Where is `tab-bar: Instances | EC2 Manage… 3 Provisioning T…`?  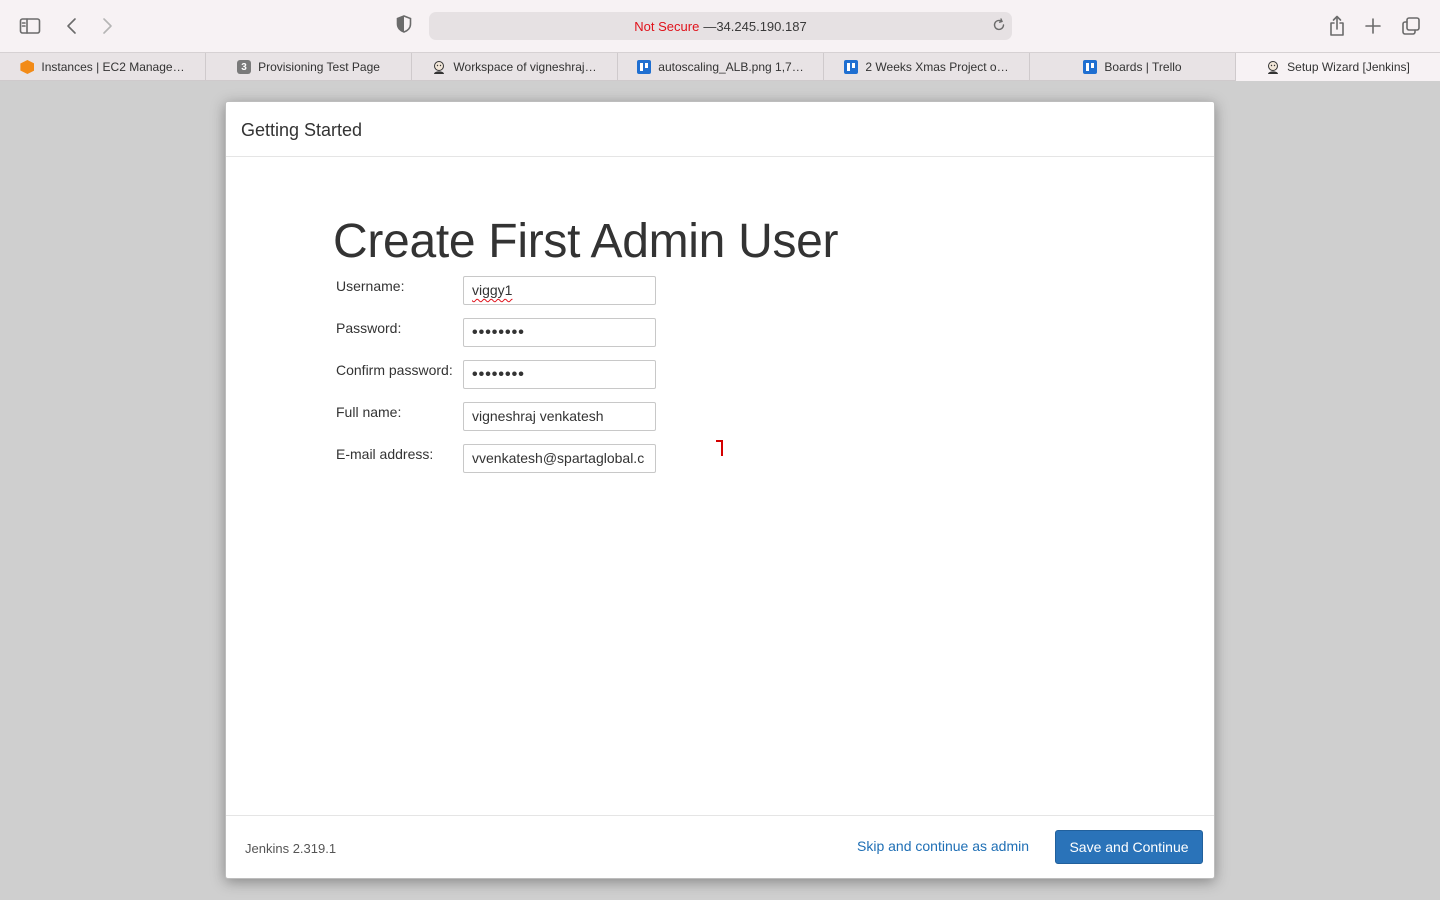 tab-bar: Instances | EC2 Manage… 3 Provisioning T… is located at coordinates (720, 66).